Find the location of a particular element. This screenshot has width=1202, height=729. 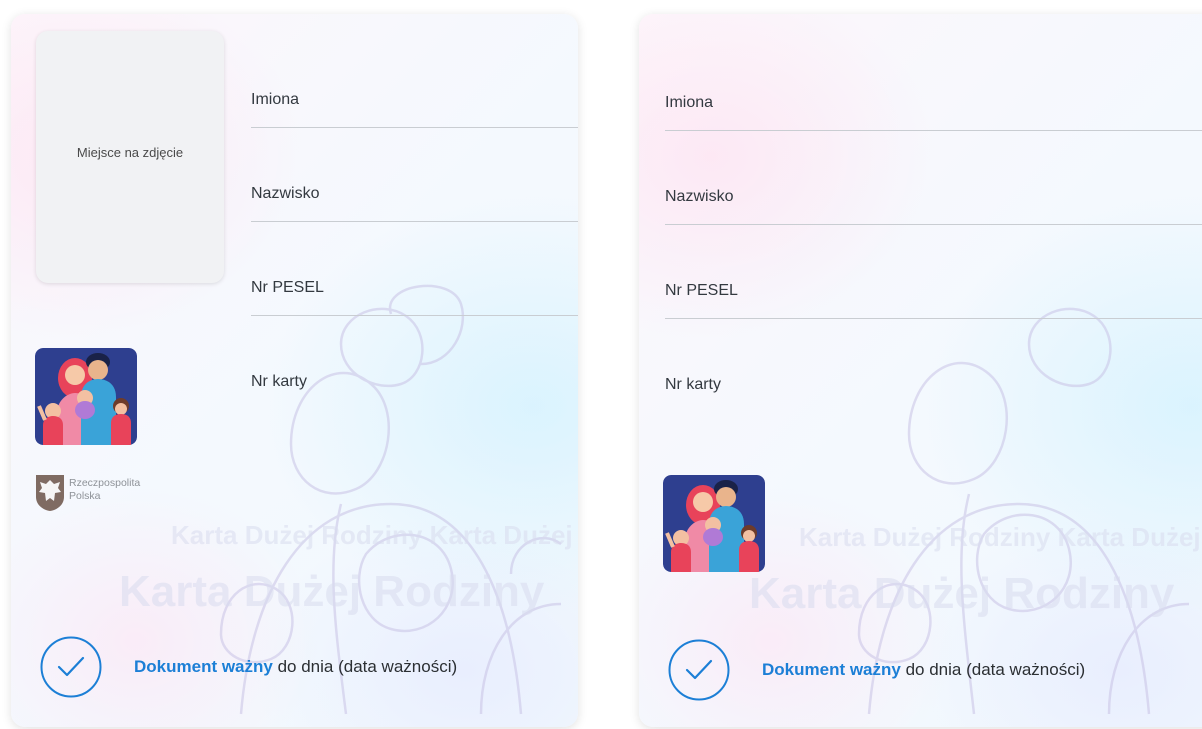

photo-placeholder-label: Miejsce na zdjęcie is located at coordinates (130, 152).